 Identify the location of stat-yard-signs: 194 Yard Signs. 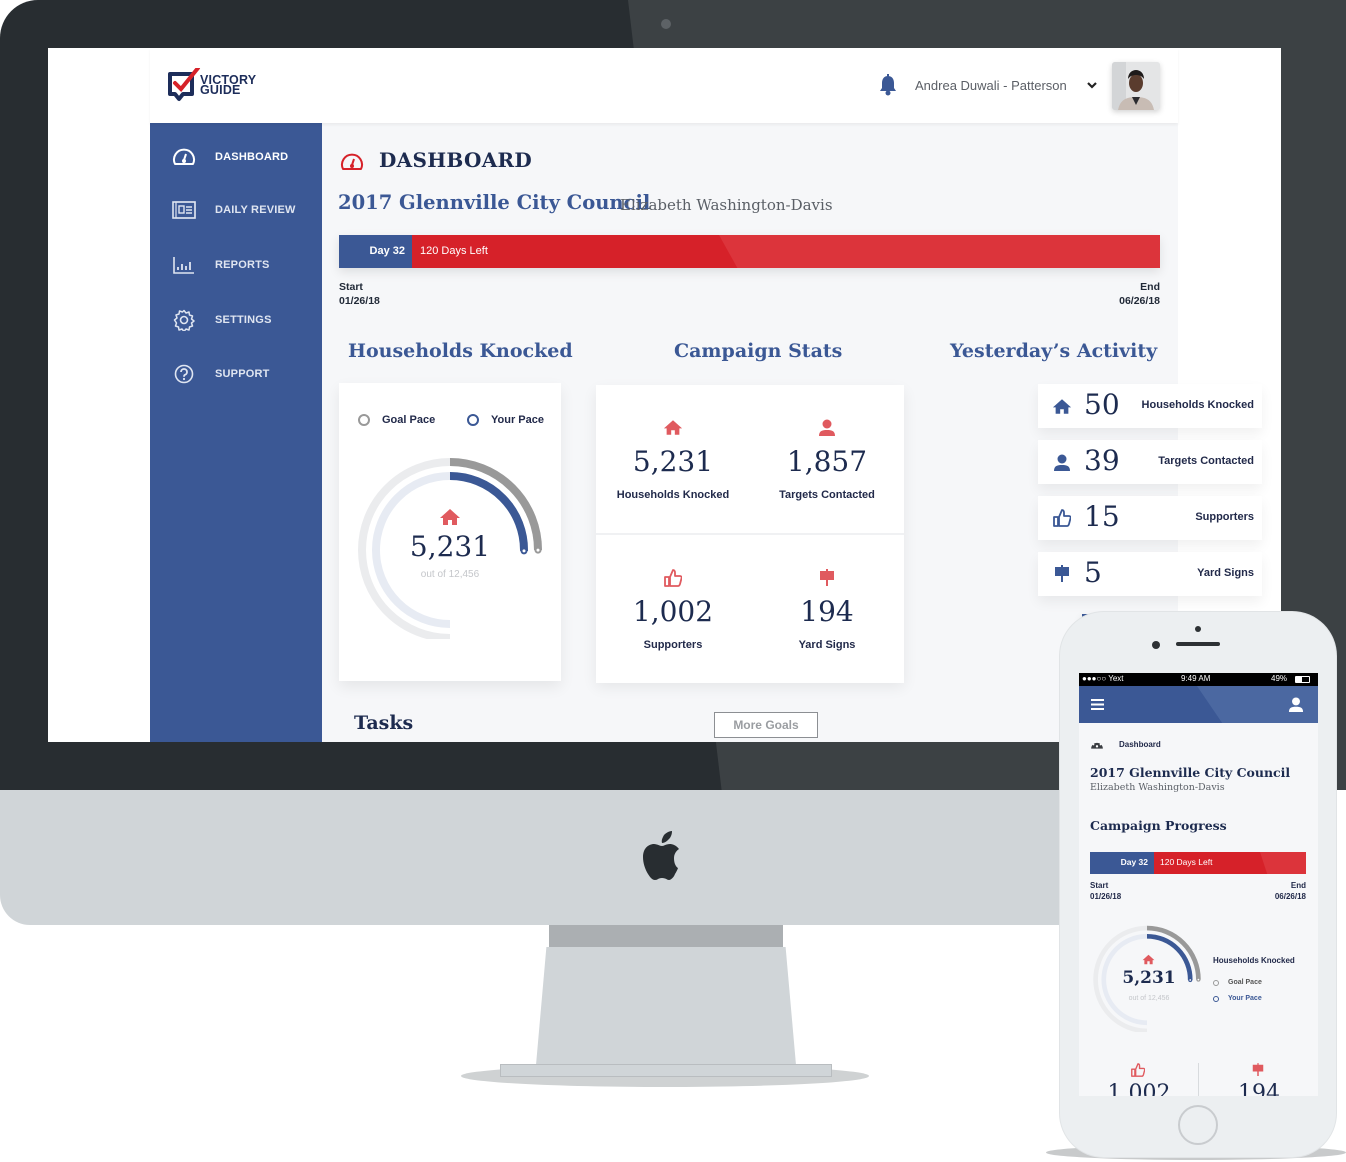
(827, 609).